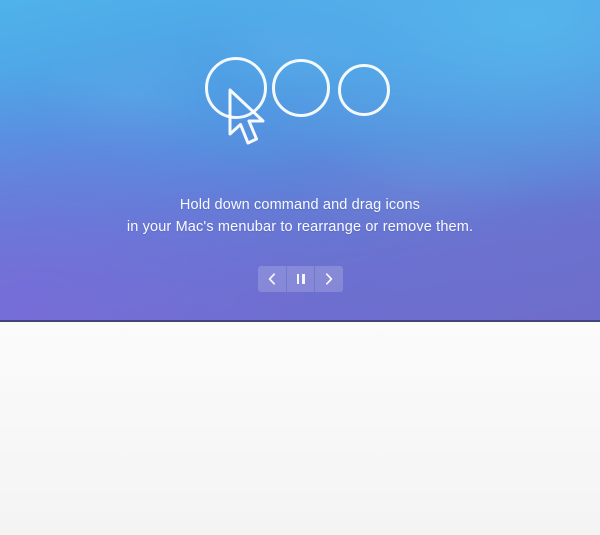 The height and width of the screenshot is (535, 600). I want to click on next-slide-button, so click(329, 279).